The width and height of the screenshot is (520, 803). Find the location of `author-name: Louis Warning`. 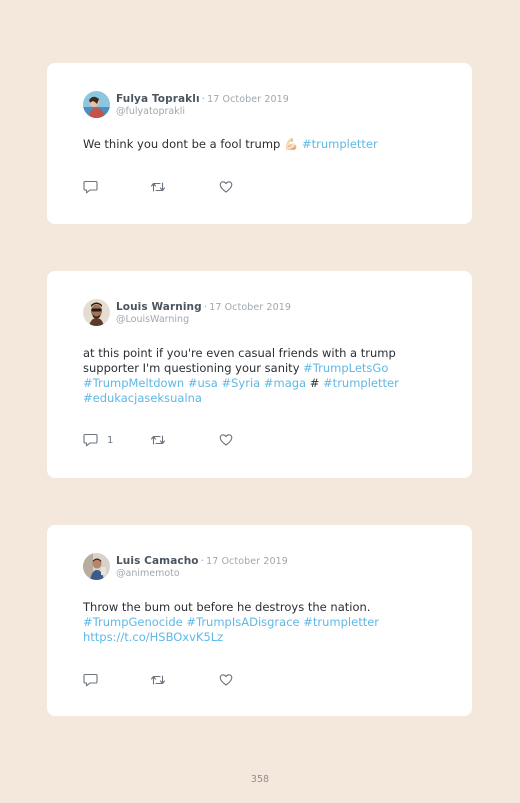

author-name: Louis Warning is located at coordinates (159, 307).